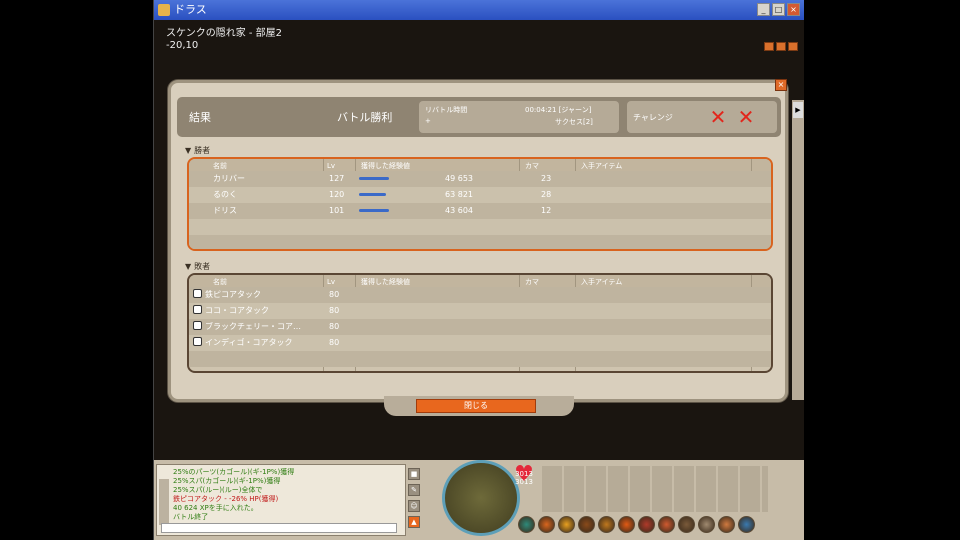 The image size is (960, 540). Describe the element at coordinates (218, 490) in the screenshot. I see `chat-line: 25%スパ(ルー)(ルー)全体で` at that location.